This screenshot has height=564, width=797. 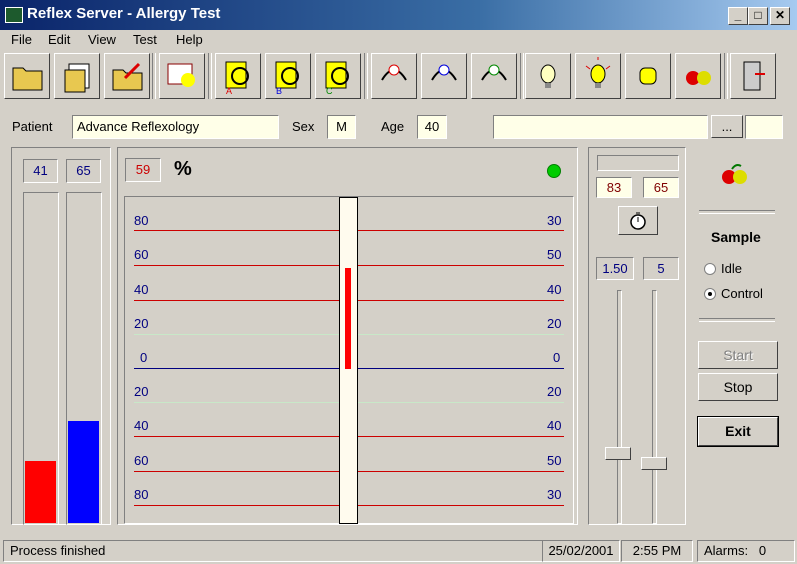 What do you see at coordinates (303, 126) in the screenshot?
I see `sex-label: Sex` at bounding box center [303, 126].